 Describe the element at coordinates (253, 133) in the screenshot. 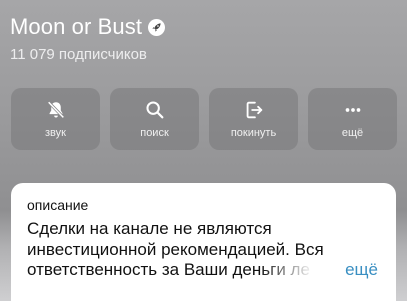

I see `leave-label: покинуть` at that location.